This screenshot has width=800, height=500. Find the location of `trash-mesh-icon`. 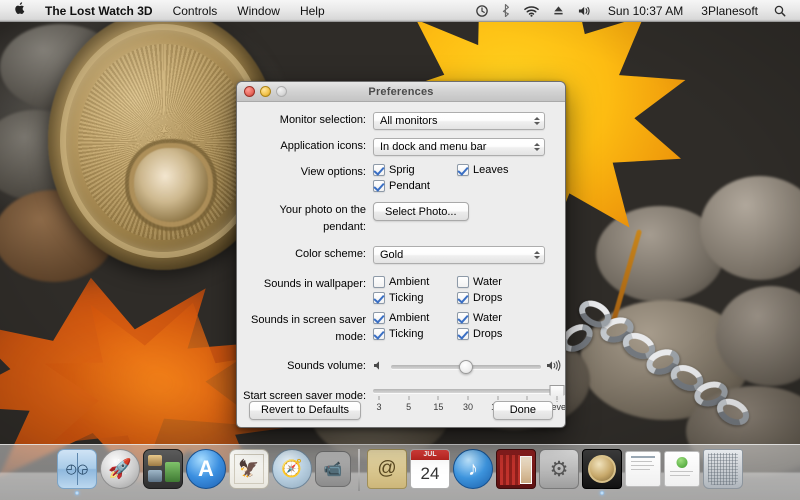

trash-mesh-icon is located at coordinates (723, 469).